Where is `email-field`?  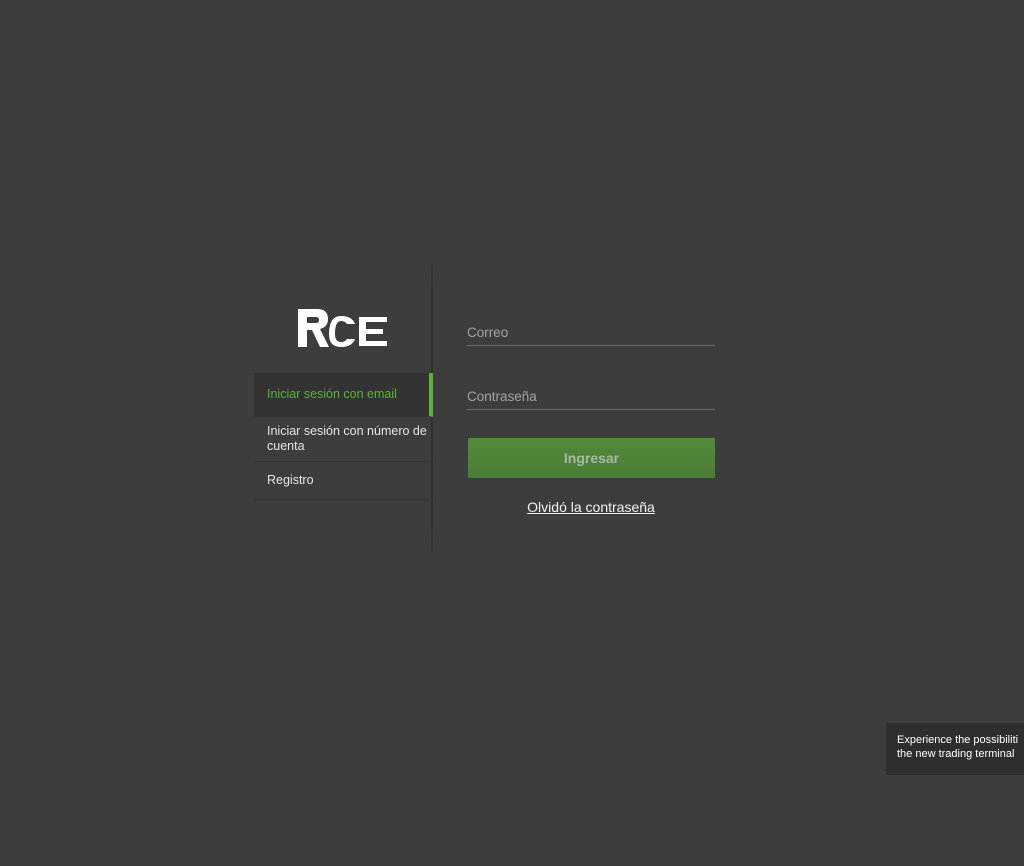 email-field is located at coordinates (591, 332).